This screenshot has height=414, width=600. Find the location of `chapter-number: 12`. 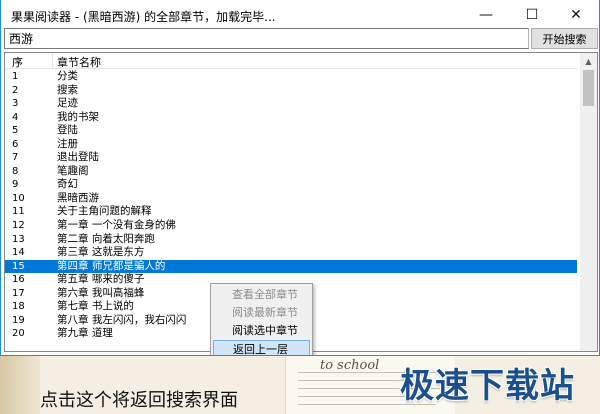

chapter-number: 12 is located at coordinates (18, 226).